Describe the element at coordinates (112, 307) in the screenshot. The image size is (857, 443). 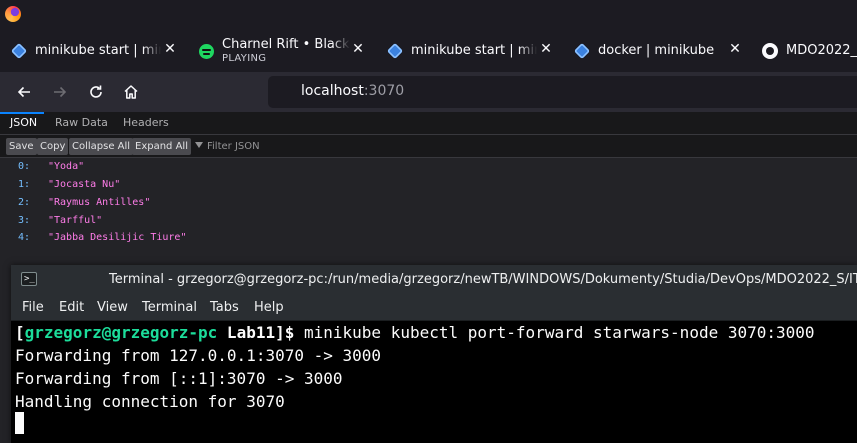
I see `menu-view: View` at that location.